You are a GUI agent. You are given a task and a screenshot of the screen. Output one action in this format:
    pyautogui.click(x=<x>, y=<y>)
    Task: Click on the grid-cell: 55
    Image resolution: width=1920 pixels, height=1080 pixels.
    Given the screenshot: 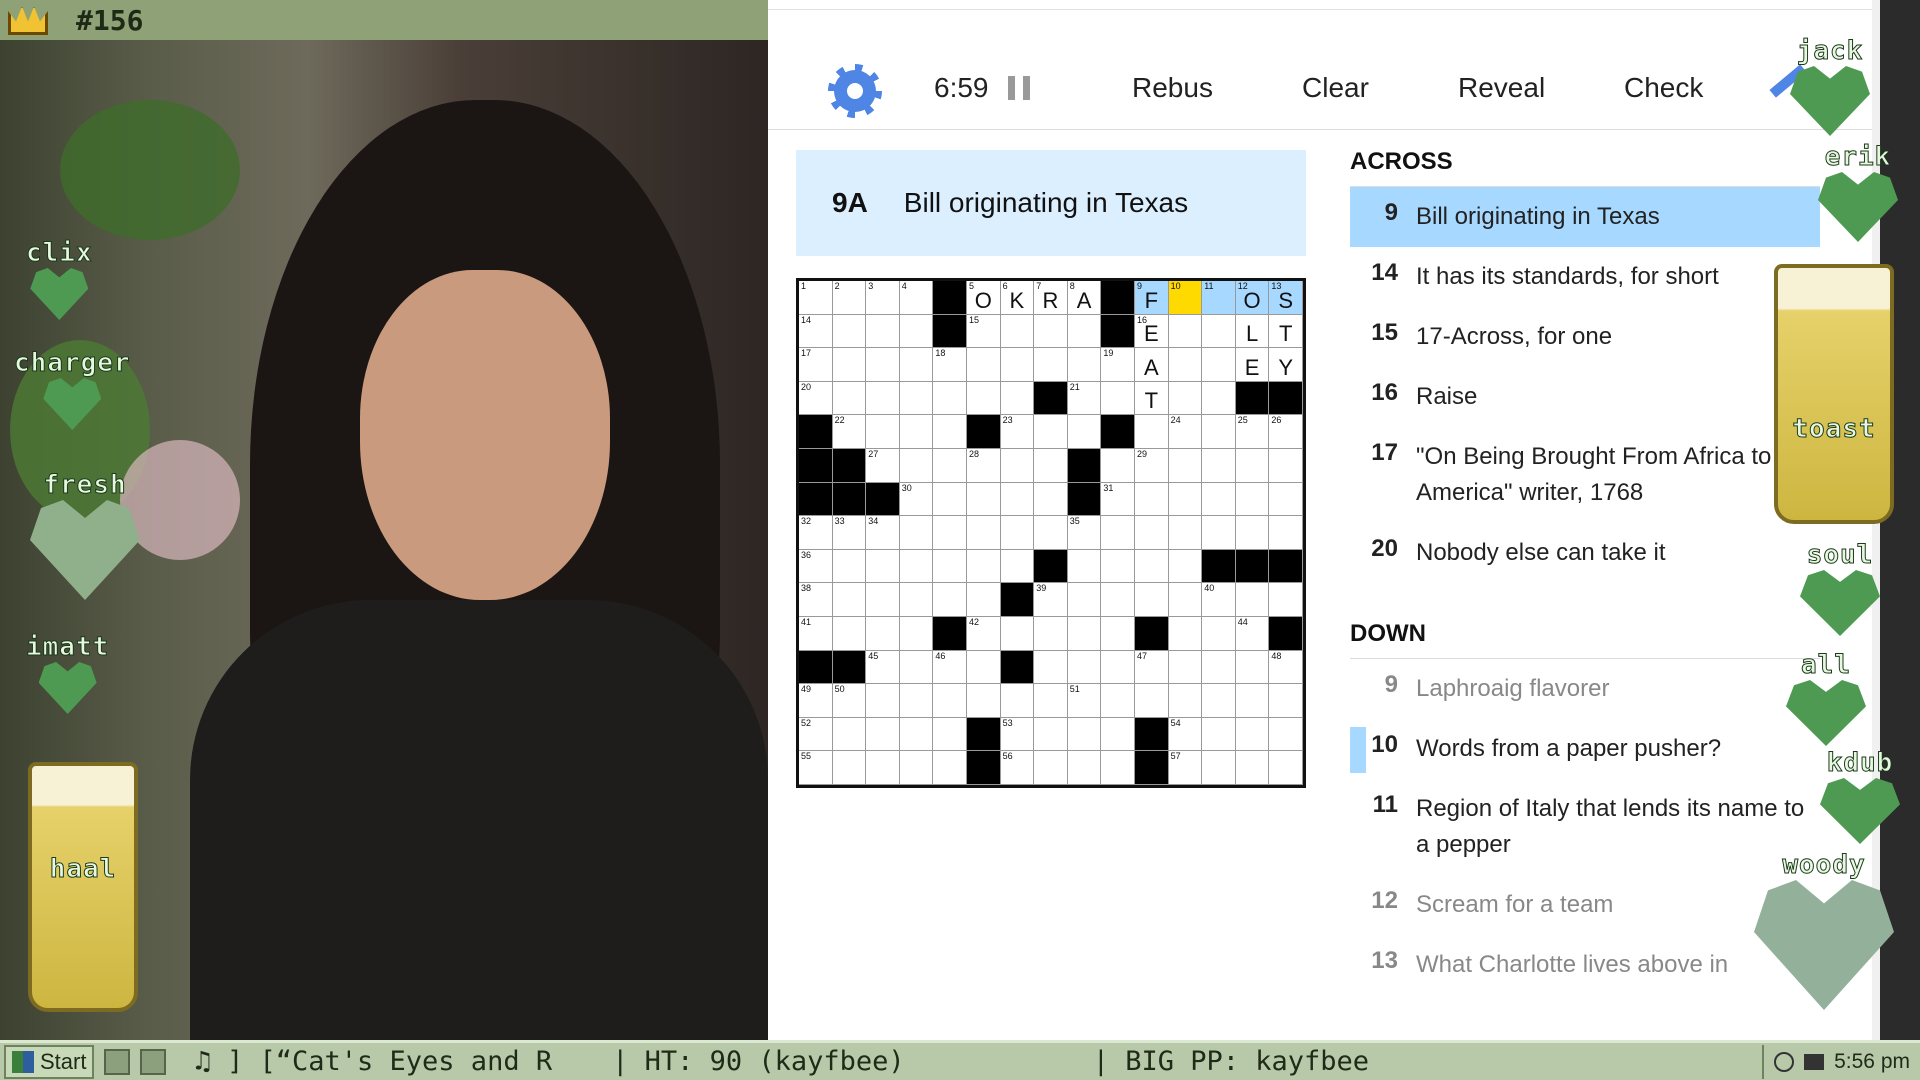 What is the action you would take?
    pyautogui.click(x=816, y=768)
    